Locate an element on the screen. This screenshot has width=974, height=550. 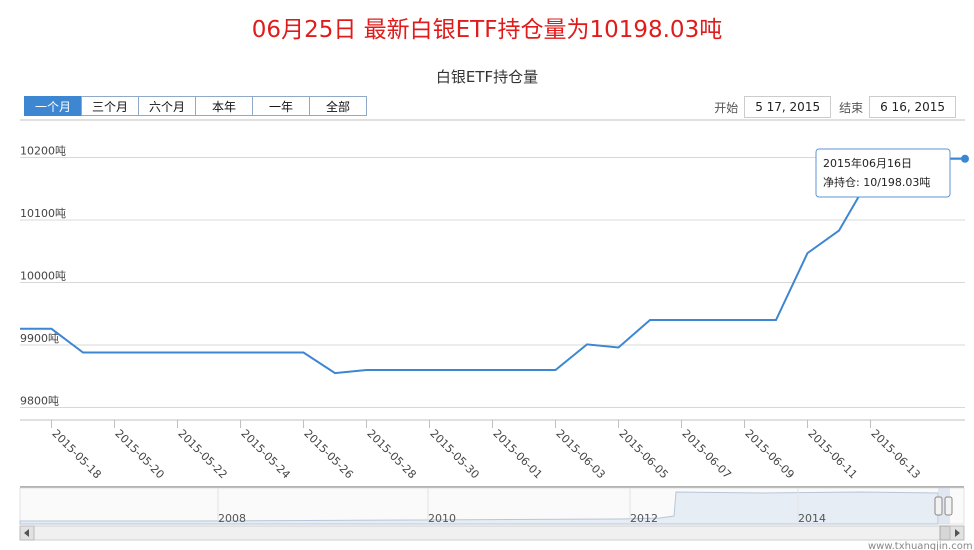
tooltip-date: 2015年06月16日 is located at coordinates (867, 163).